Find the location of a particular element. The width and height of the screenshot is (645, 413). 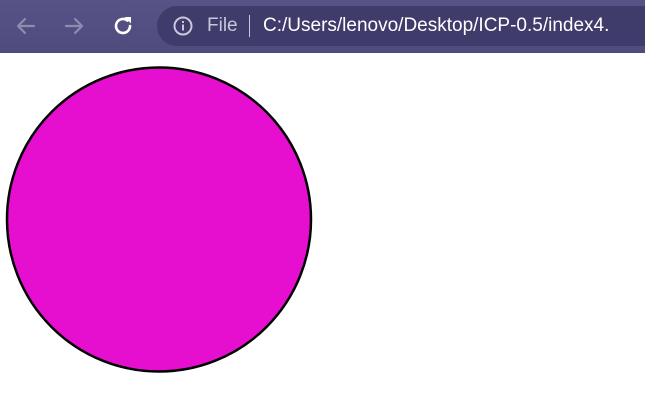

reload-button is located at coordinates (123, 26).